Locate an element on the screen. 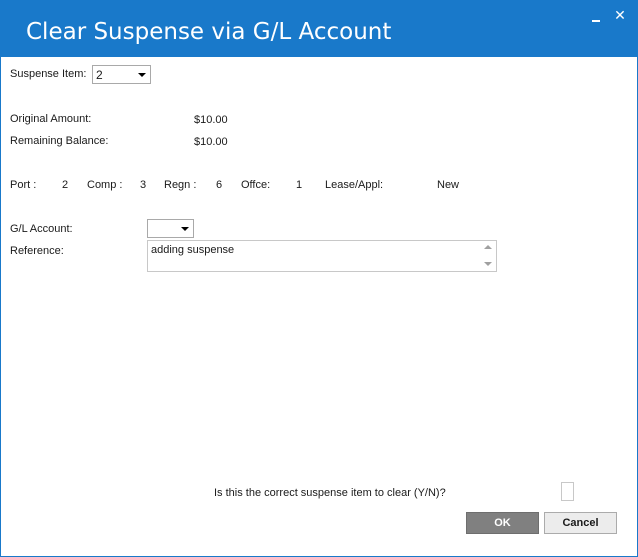 The image size is (638, 557). dialog-title: Clear Suspense via G/L Account is located at coordinates (209, 32).